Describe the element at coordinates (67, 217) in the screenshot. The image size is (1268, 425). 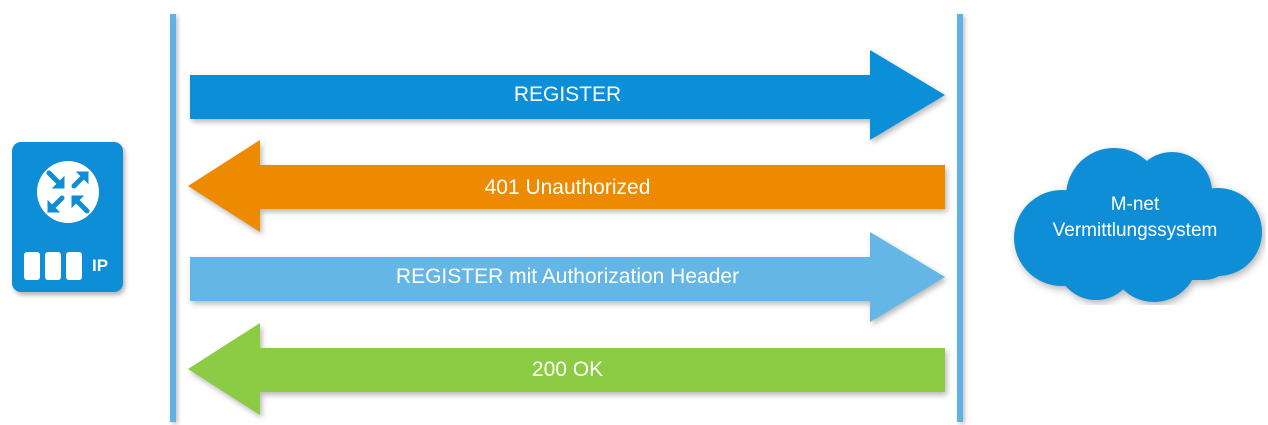
I see `ip-device: IP` at that location.